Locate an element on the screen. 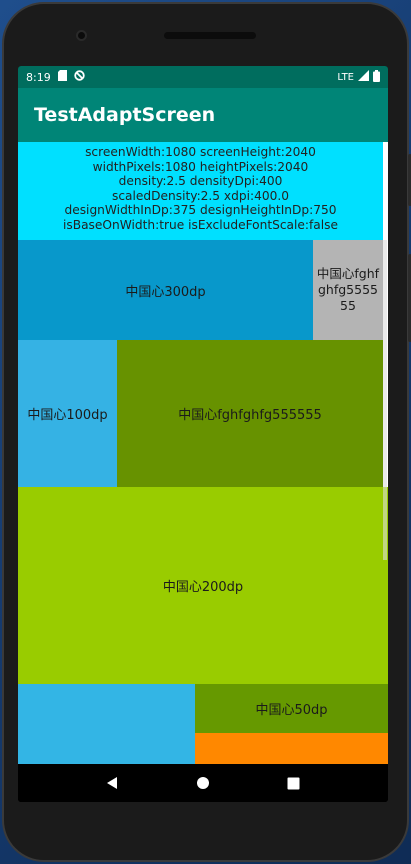  block-100dp-label: 中国心100dp is located at coordinates (67, 415).